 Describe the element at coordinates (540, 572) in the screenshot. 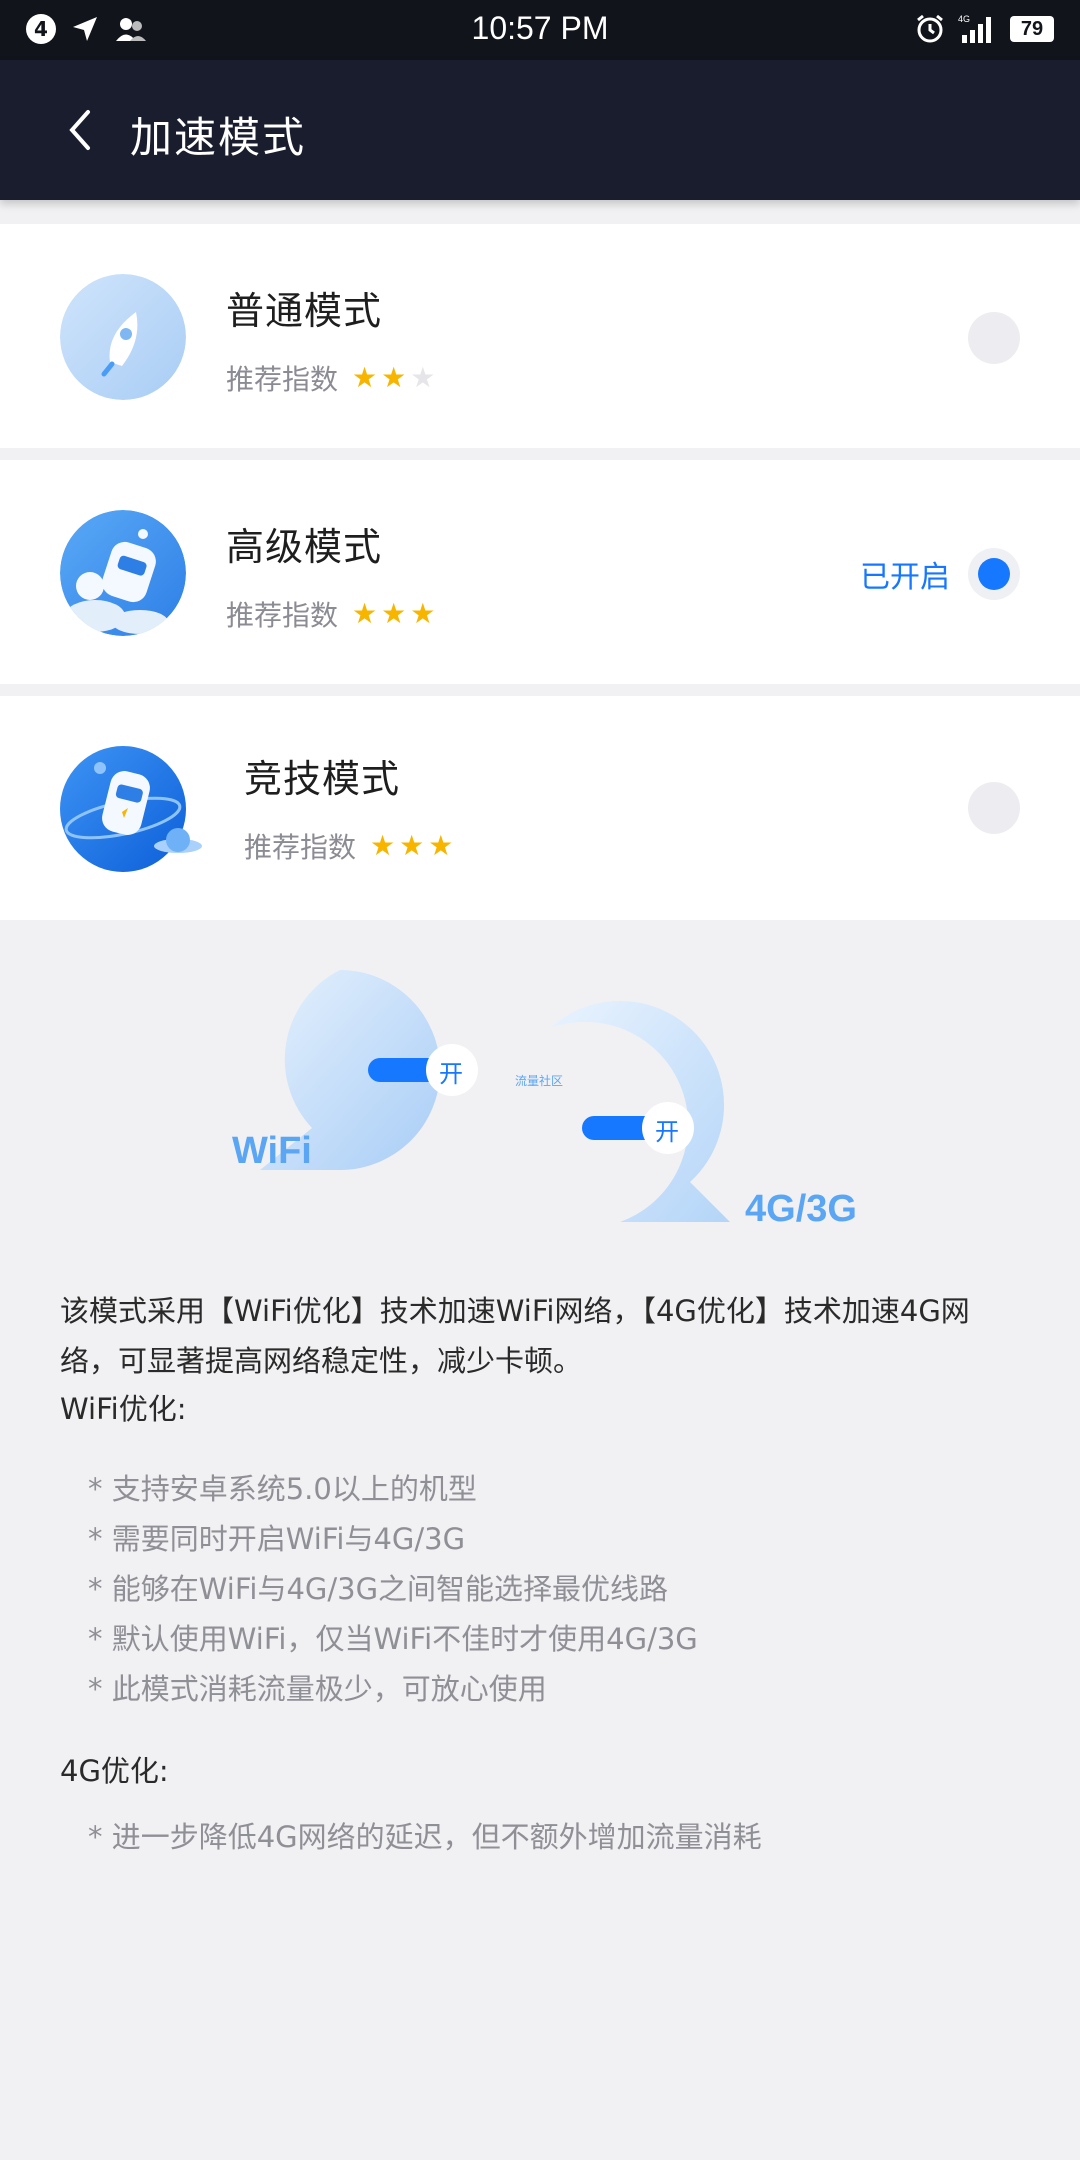

I see `mode-card-advanced: 高级模式 推荐指数 ★ ★ ★ 已开启` at that location.